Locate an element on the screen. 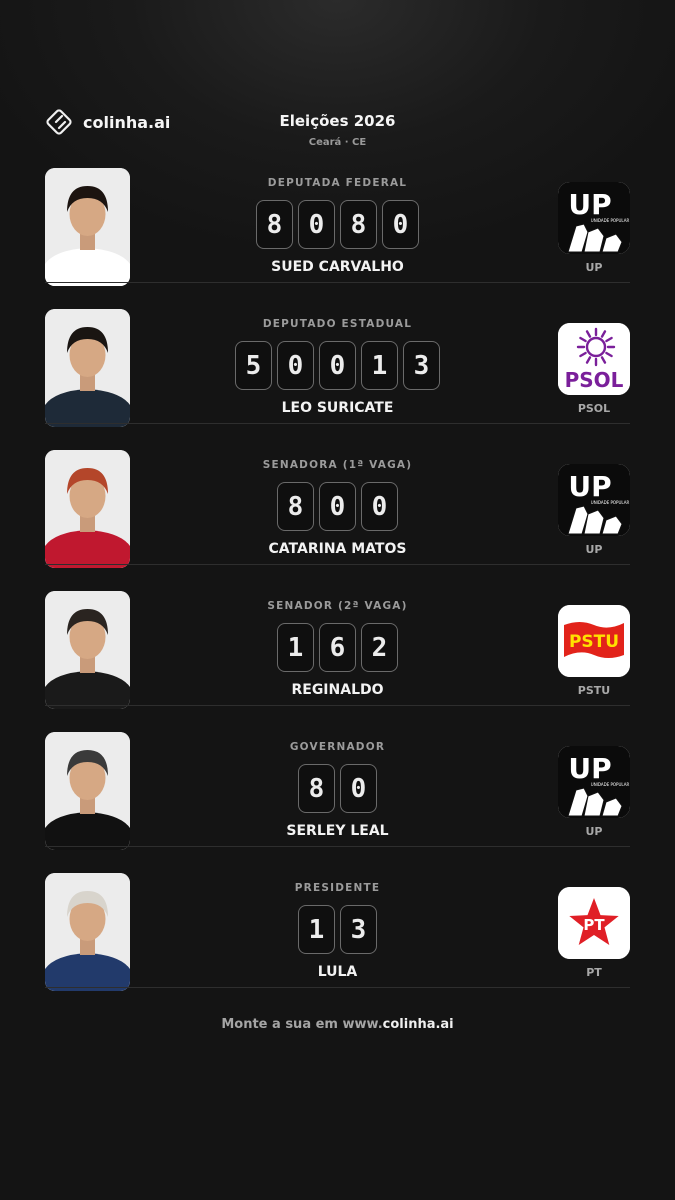  footer-brand: colinha.ai is located at coordinates (418, 1024).